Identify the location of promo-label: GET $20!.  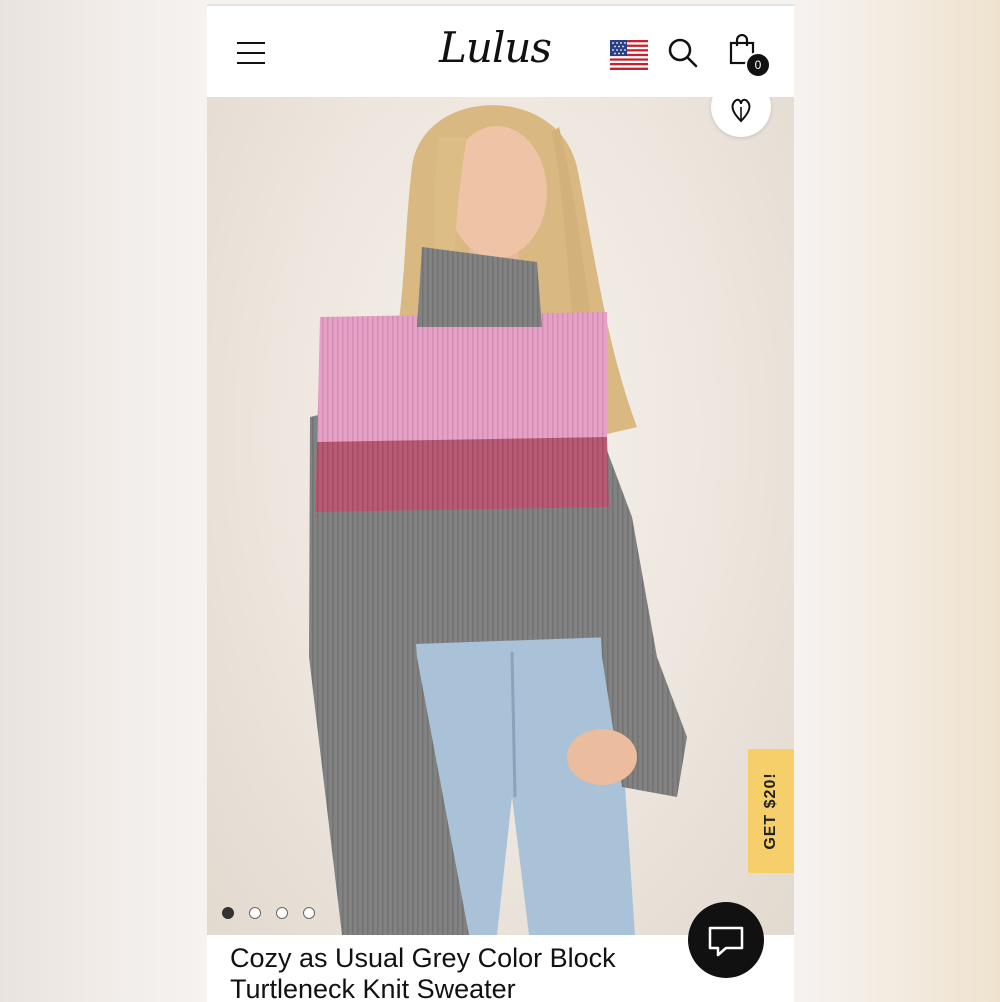
(770, 811).